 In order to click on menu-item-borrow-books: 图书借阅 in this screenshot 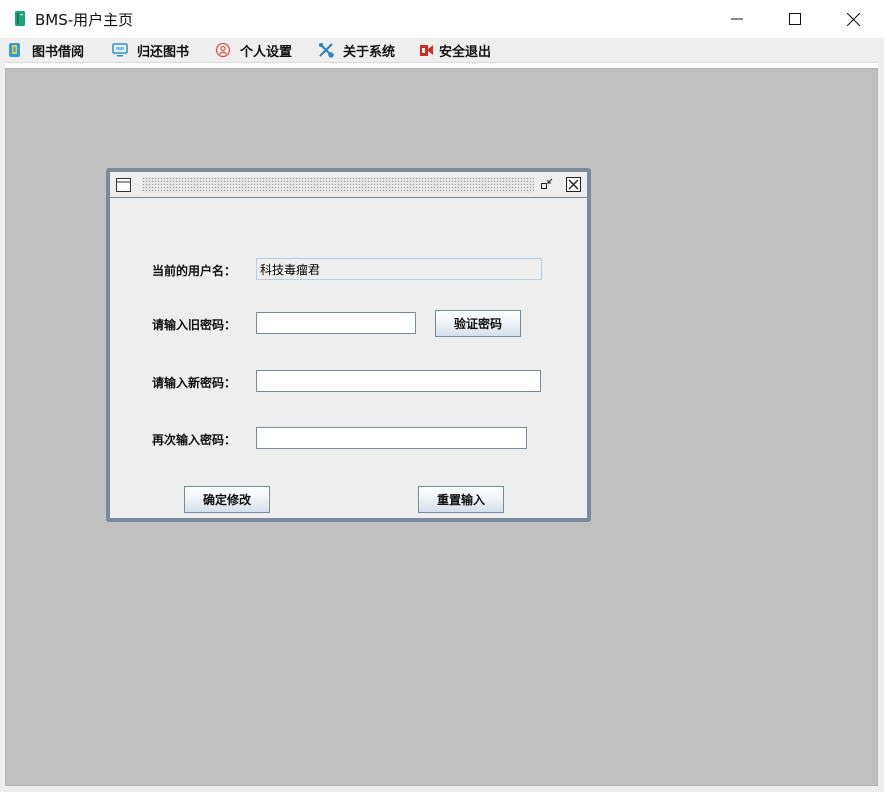, I will do `click(45, 50)`.